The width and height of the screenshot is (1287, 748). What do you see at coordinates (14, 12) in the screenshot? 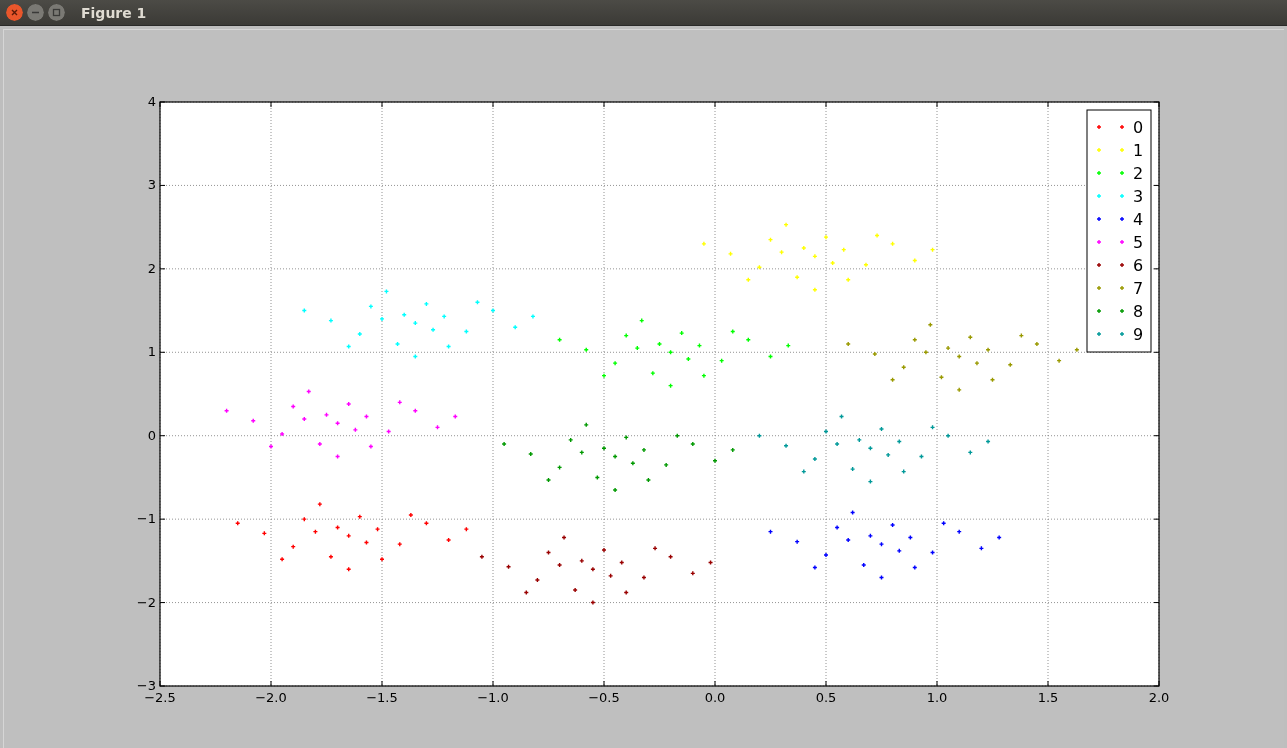
I see `close-button` at bounding box center [14, 12].